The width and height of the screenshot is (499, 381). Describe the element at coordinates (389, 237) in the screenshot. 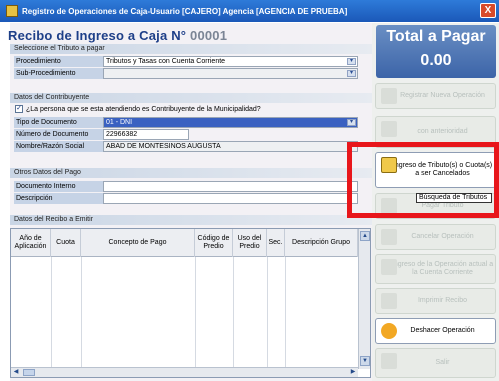

I see `cancel-icon` at that location.